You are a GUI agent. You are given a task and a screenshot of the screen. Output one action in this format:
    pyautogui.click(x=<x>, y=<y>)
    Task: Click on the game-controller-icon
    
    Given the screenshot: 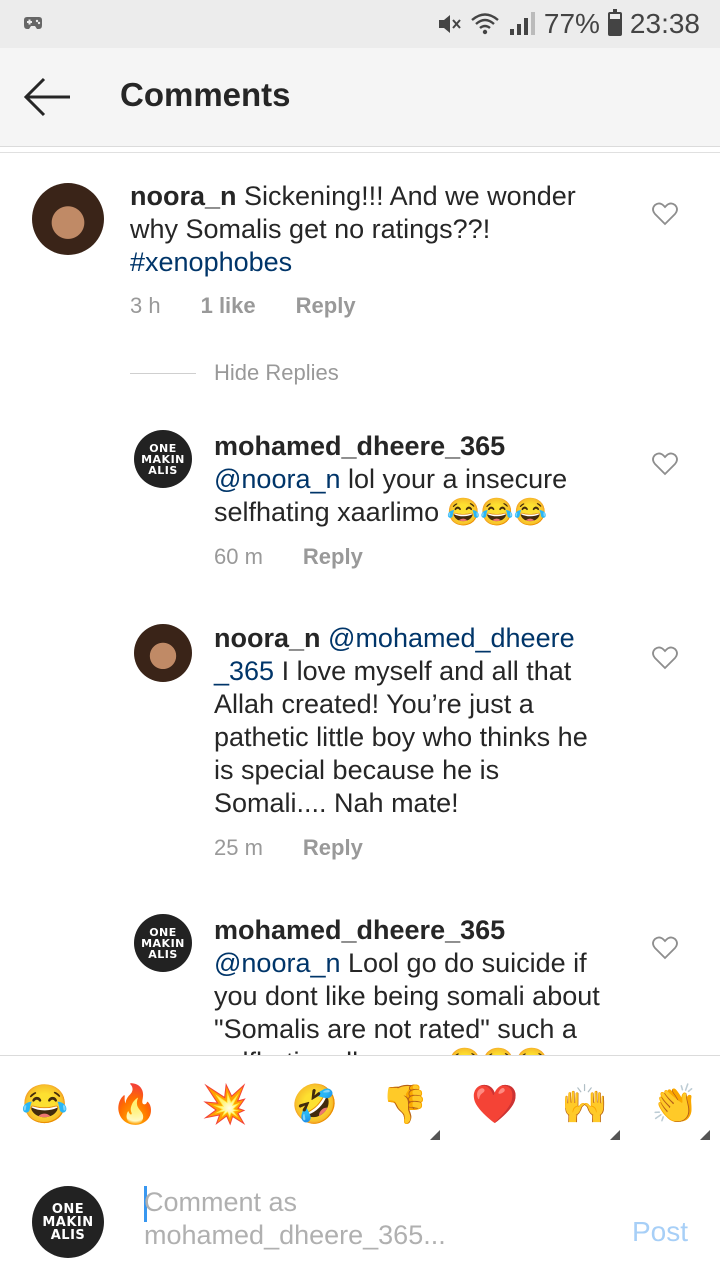 What is the action you would take?
    pyautogui.click(x=33, y=23)
    